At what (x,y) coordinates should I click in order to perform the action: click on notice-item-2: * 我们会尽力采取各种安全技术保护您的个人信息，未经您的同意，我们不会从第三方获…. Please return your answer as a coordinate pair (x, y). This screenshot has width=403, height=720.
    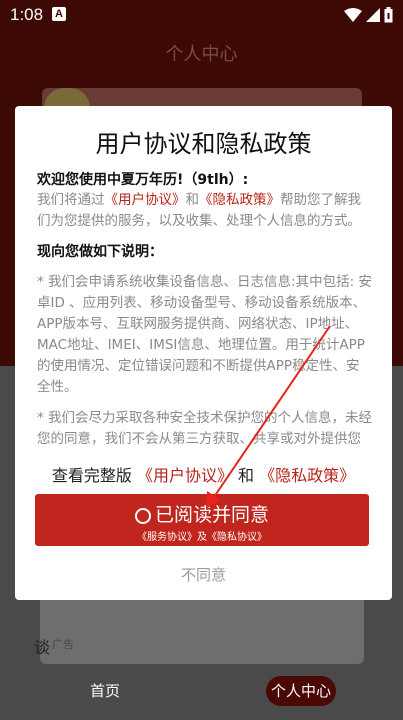
    Looking at the image, I should click on (205, 428).